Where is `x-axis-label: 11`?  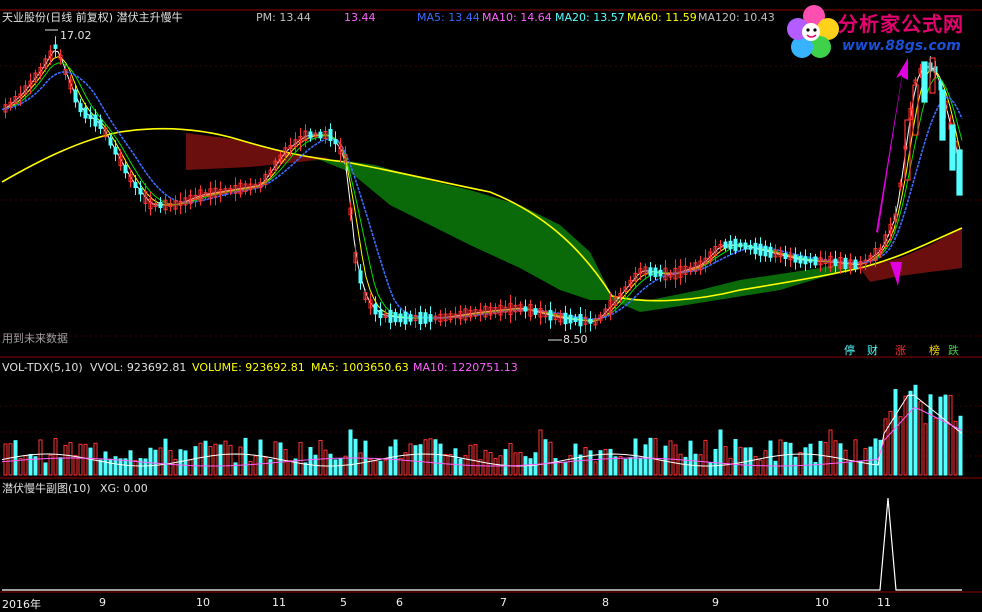
x-axis-label: 11 is located at coordinates (884, 602).